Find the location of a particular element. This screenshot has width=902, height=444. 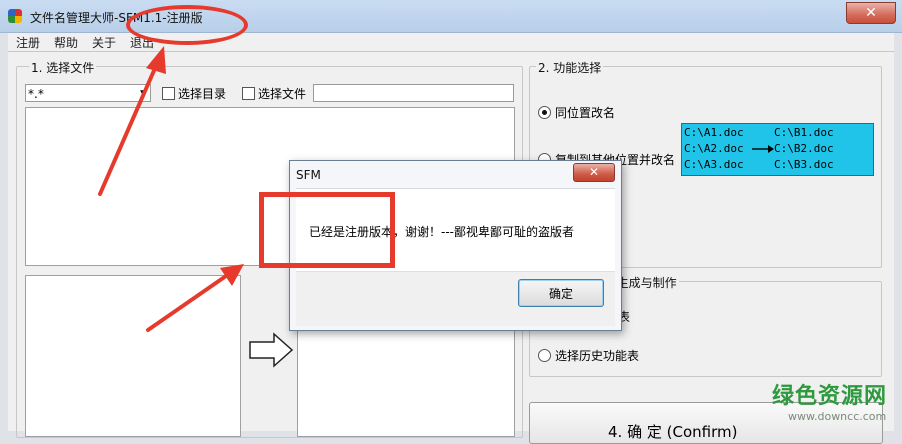

annotation-arrow-to-dialog is located at coordinates (195, 298).